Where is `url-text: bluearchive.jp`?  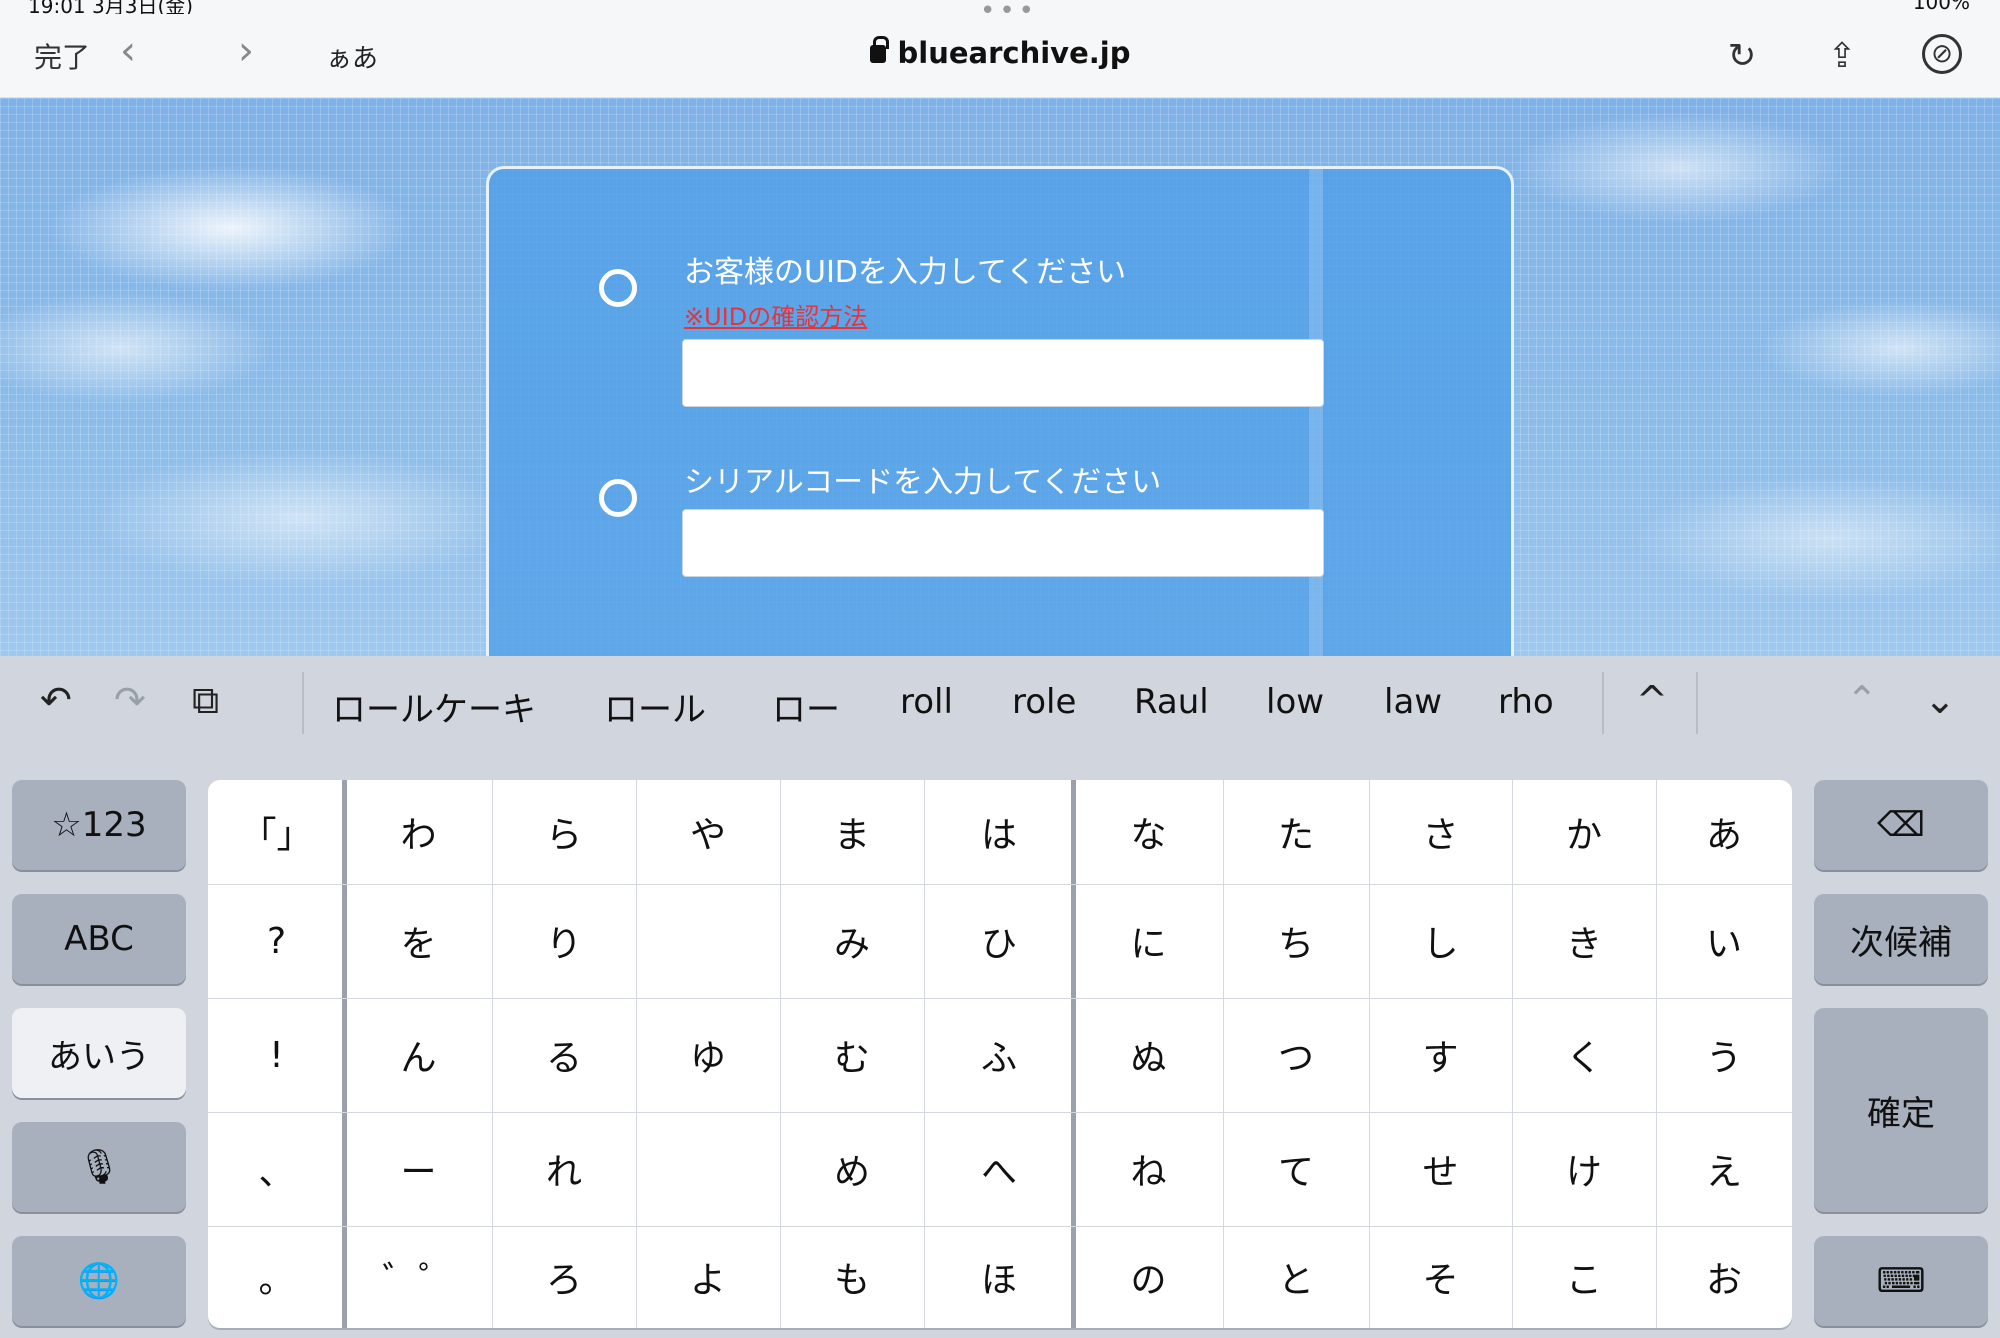
url-text: bluearchive.jp is located at coordinates (1014, 53).